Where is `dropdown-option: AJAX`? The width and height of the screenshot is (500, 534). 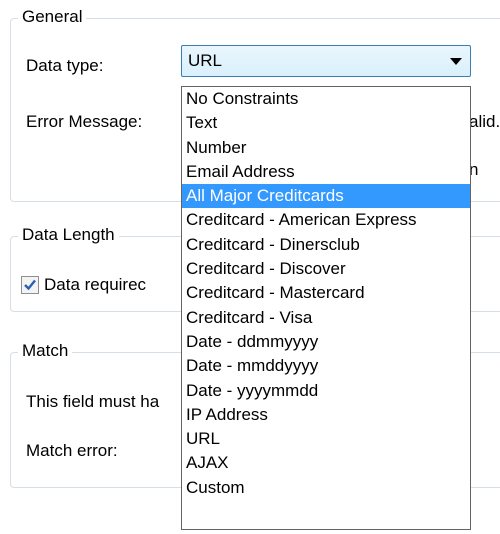
dropdown-option: AJAX is located at coordinates (326, 463).